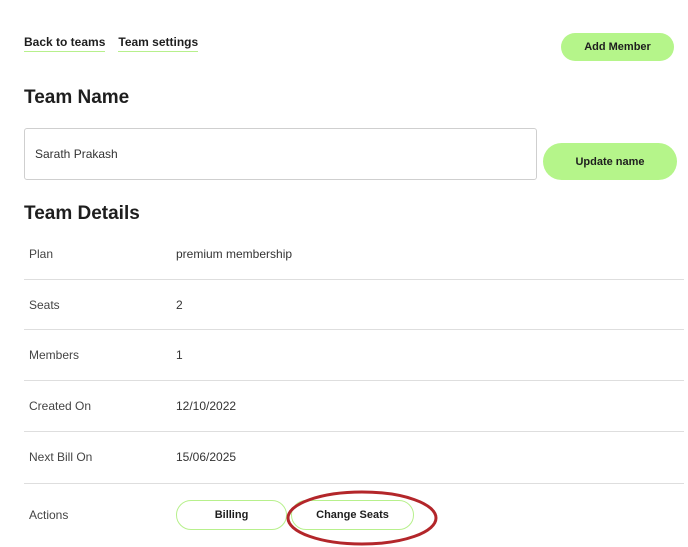 This screenshot has height=547, width=688. Describe the element at coordinates (610, 161) in the screenshot. I see `update-name-button: Update name` at that location.